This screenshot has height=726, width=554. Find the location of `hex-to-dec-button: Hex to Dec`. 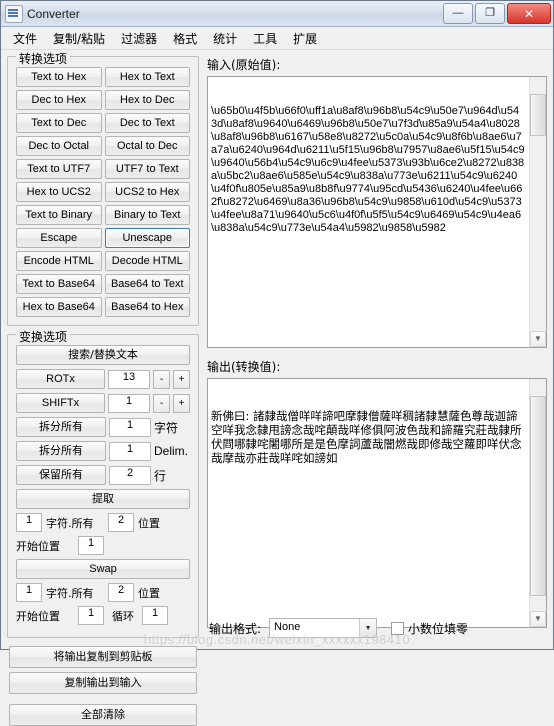

hex-to-dec-button: Hex to Dec is located at coordinates (147, 100).